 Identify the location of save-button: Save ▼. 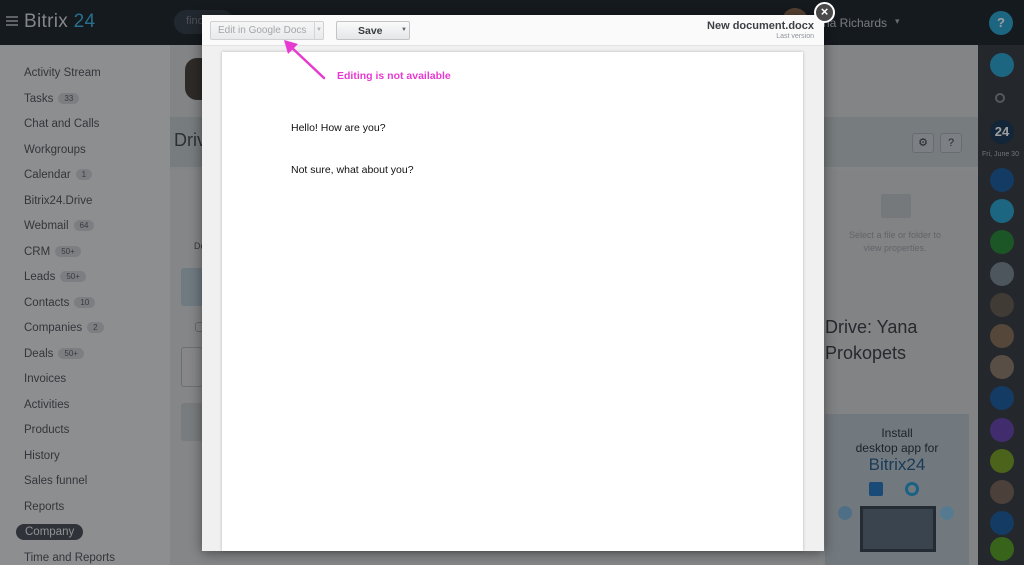
(373, 30).